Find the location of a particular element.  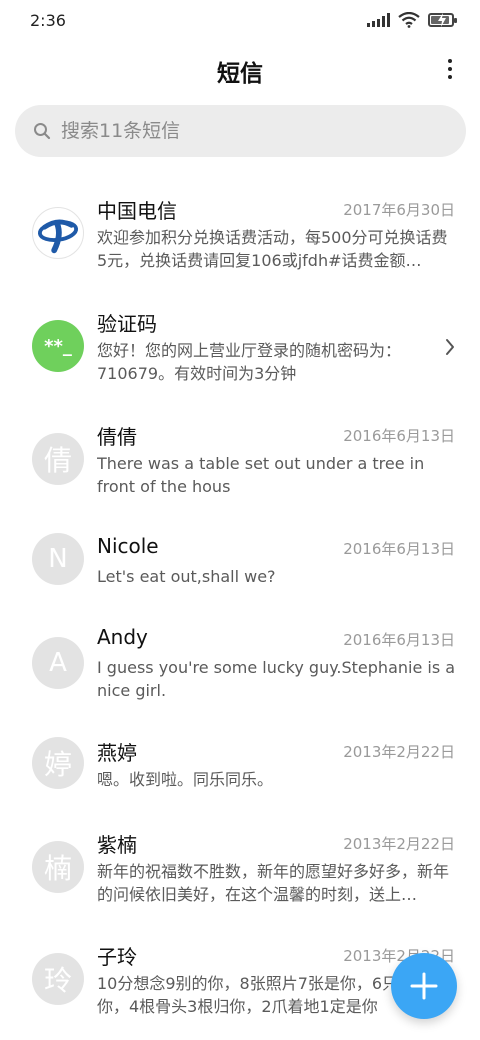

more-options-icon is located at coordinates (450, 69).